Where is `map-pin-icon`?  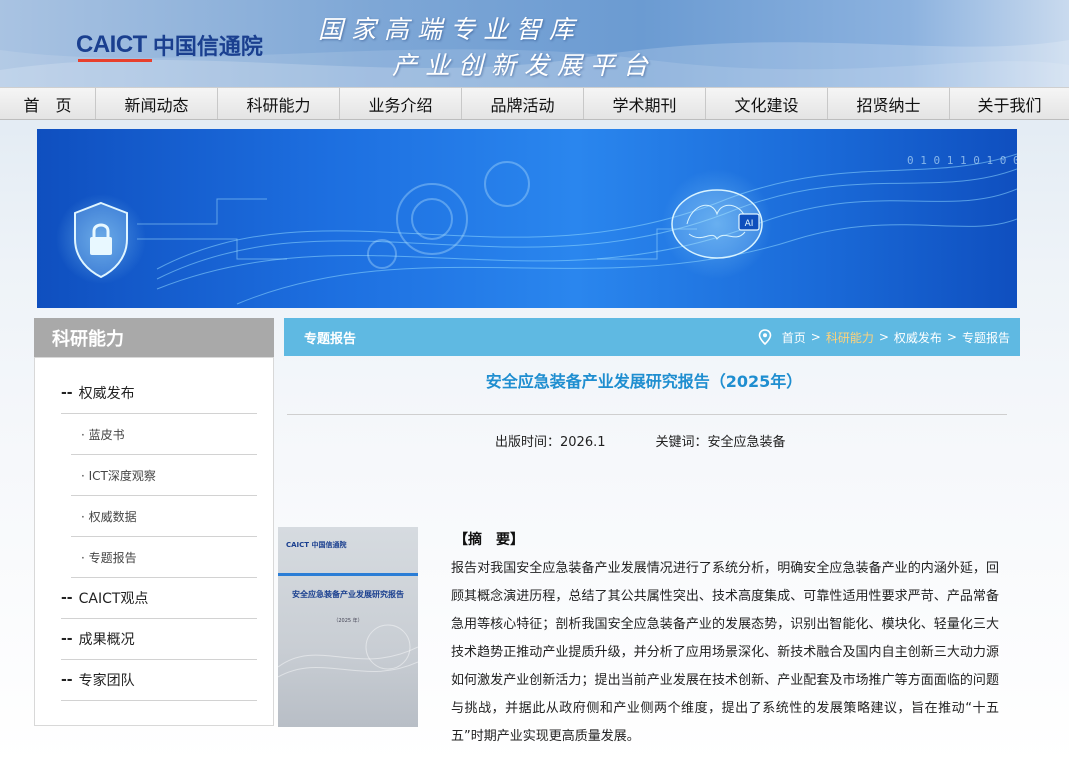
map-pin-icon is located at coordinates (765, 337).